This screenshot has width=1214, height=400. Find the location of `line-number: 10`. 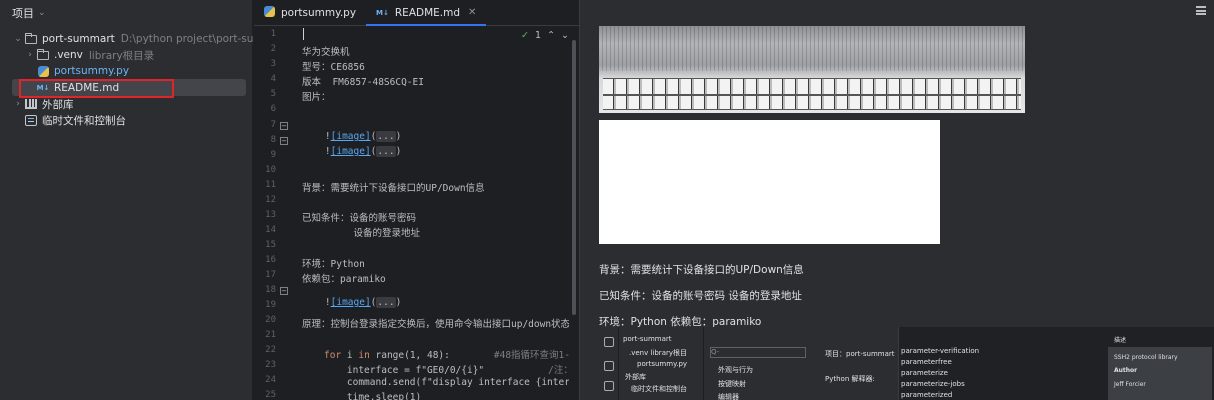

line-number: 10 is located at coordinates (270, 170).